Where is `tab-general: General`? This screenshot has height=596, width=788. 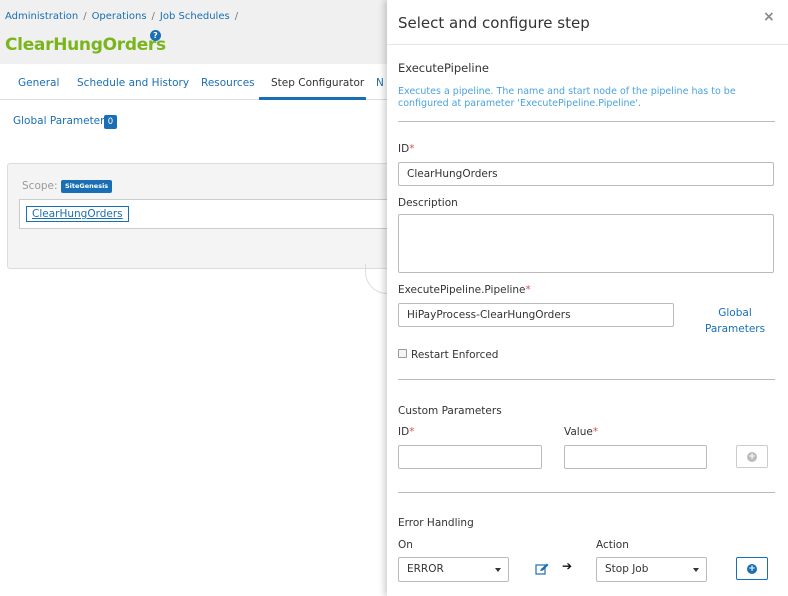
tab-general: General is located at coordinates (38, 83).